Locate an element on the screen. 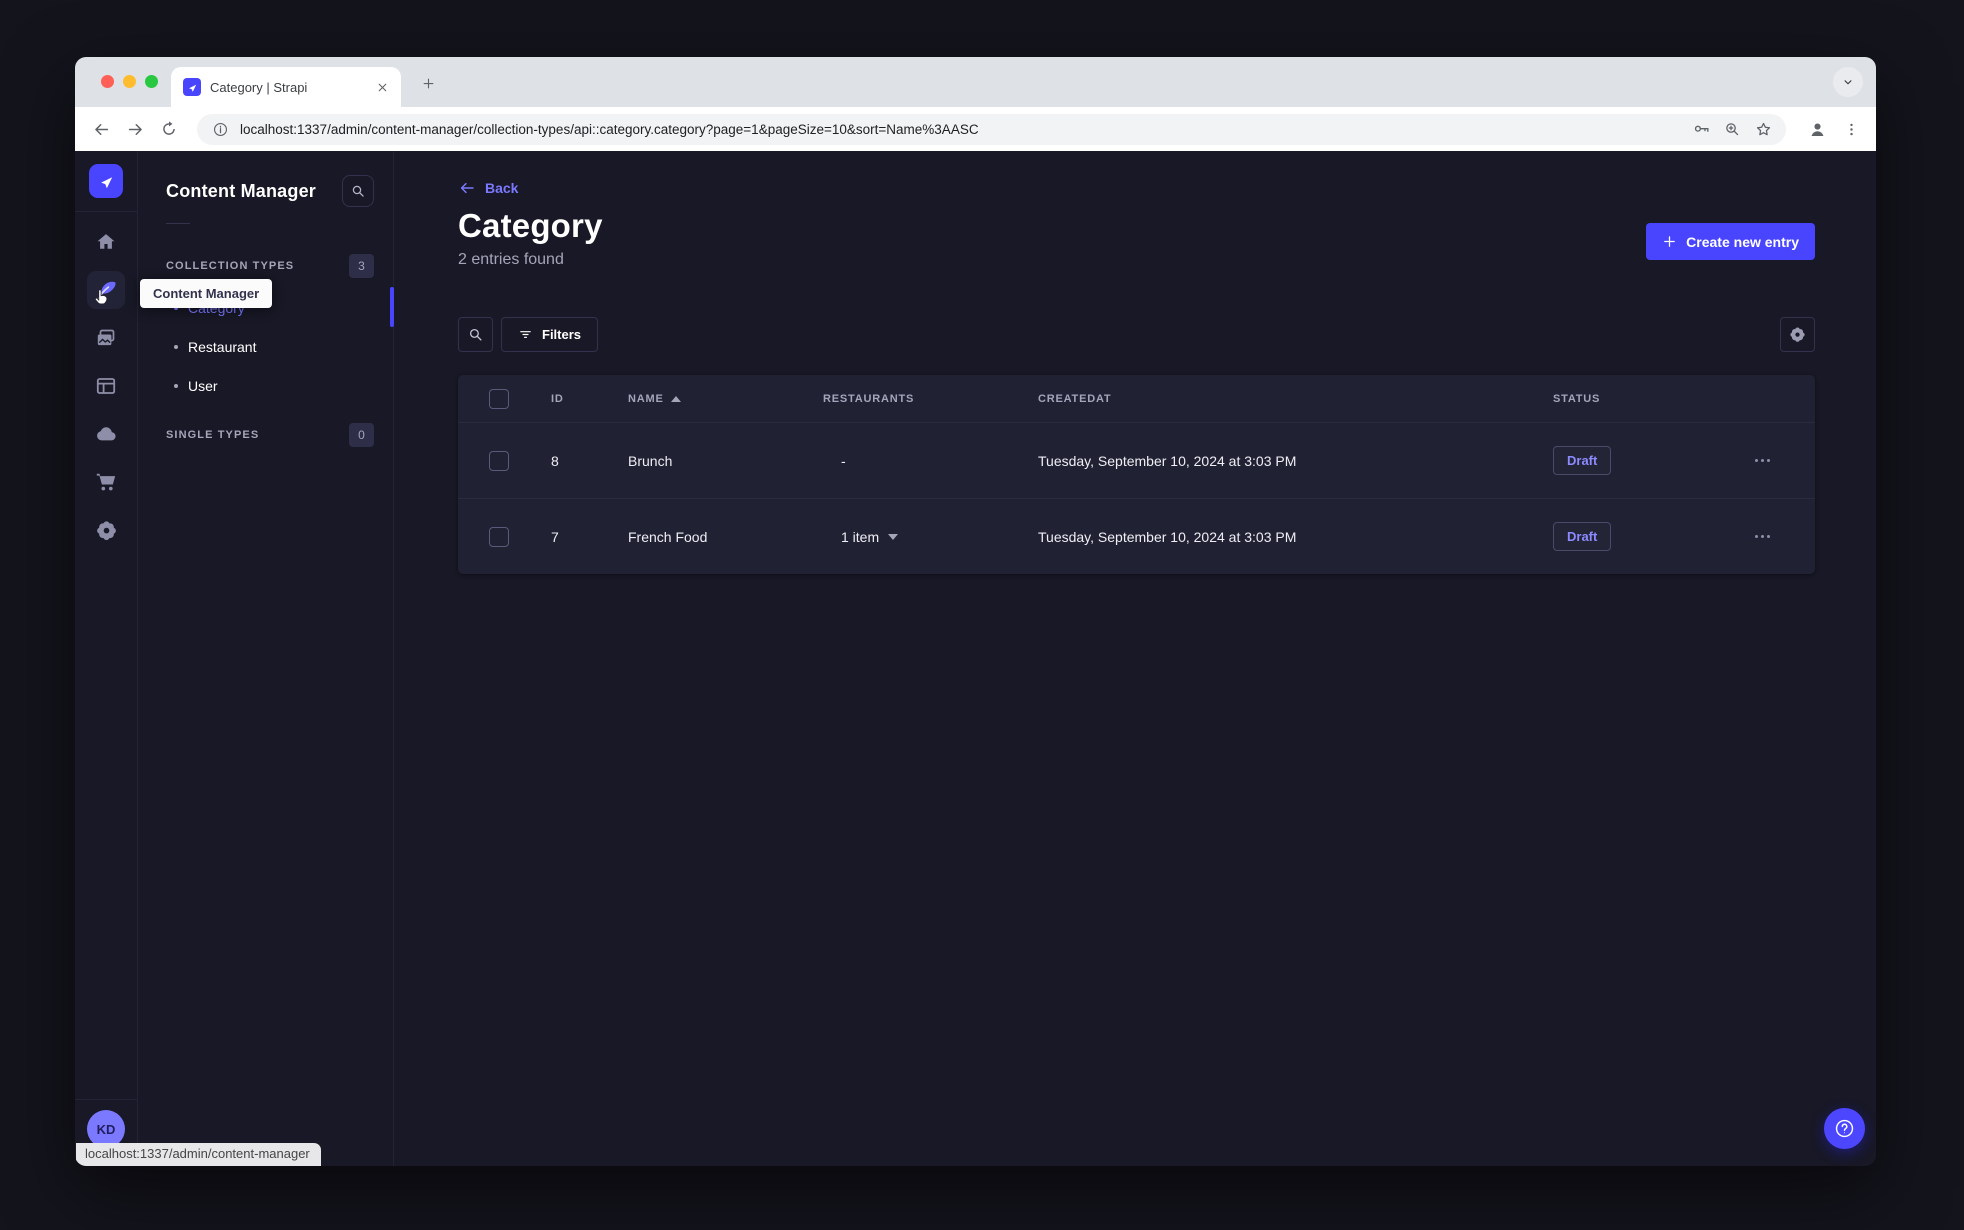 This screenshot has height=1230, width=1964. nav-media-library-button is located at coordinates (106, 338).